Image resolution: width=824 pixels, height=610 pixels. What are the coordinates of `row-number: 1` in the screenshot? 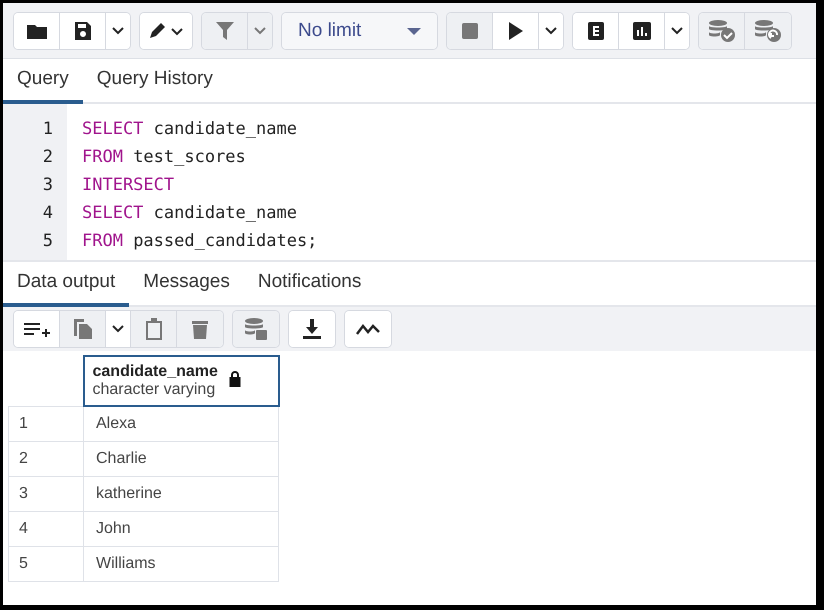 It's located at (46, 423).